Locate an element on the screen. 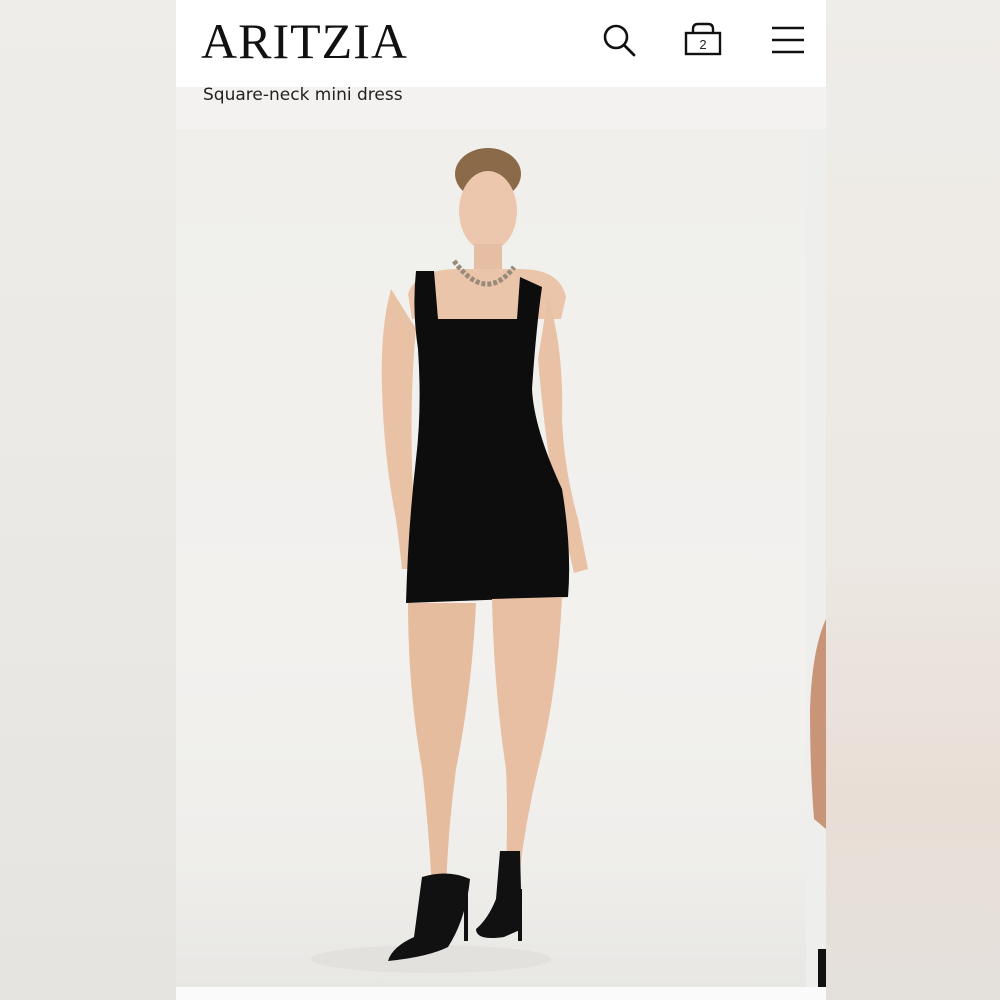 Image resolution: width=1000 pixels, height=1000 pixels. bag-item-count: 2 is located at coordinates (703, 44).